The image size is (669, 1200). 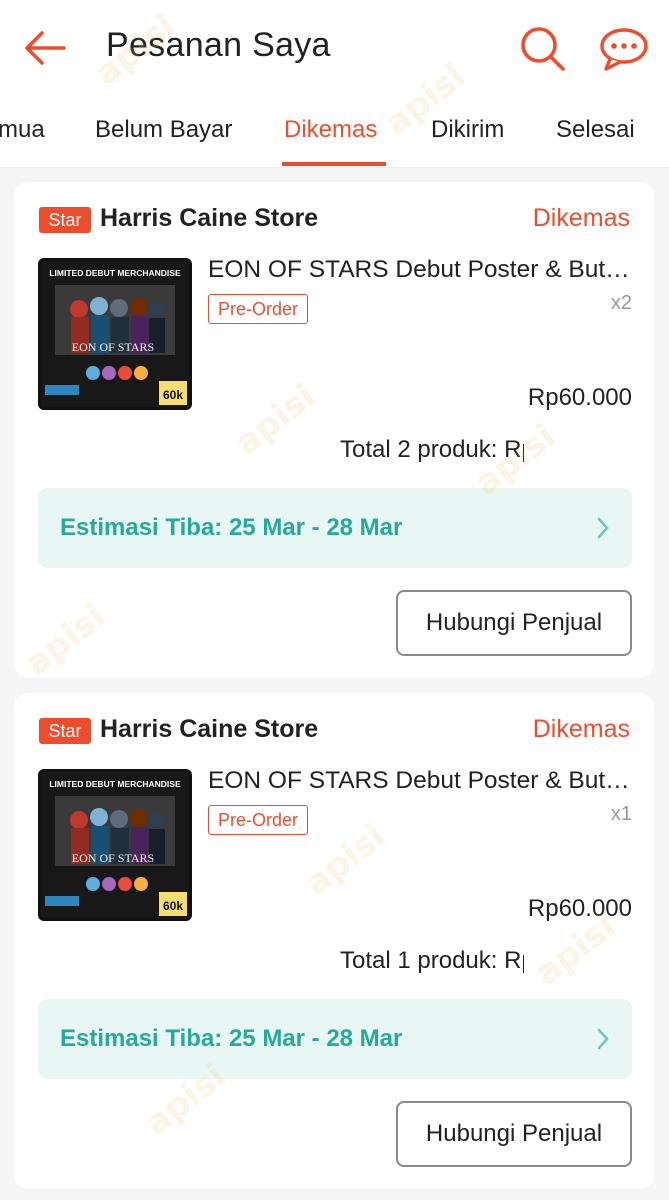 I want to click on chat-button, so click(x=624, y=49).